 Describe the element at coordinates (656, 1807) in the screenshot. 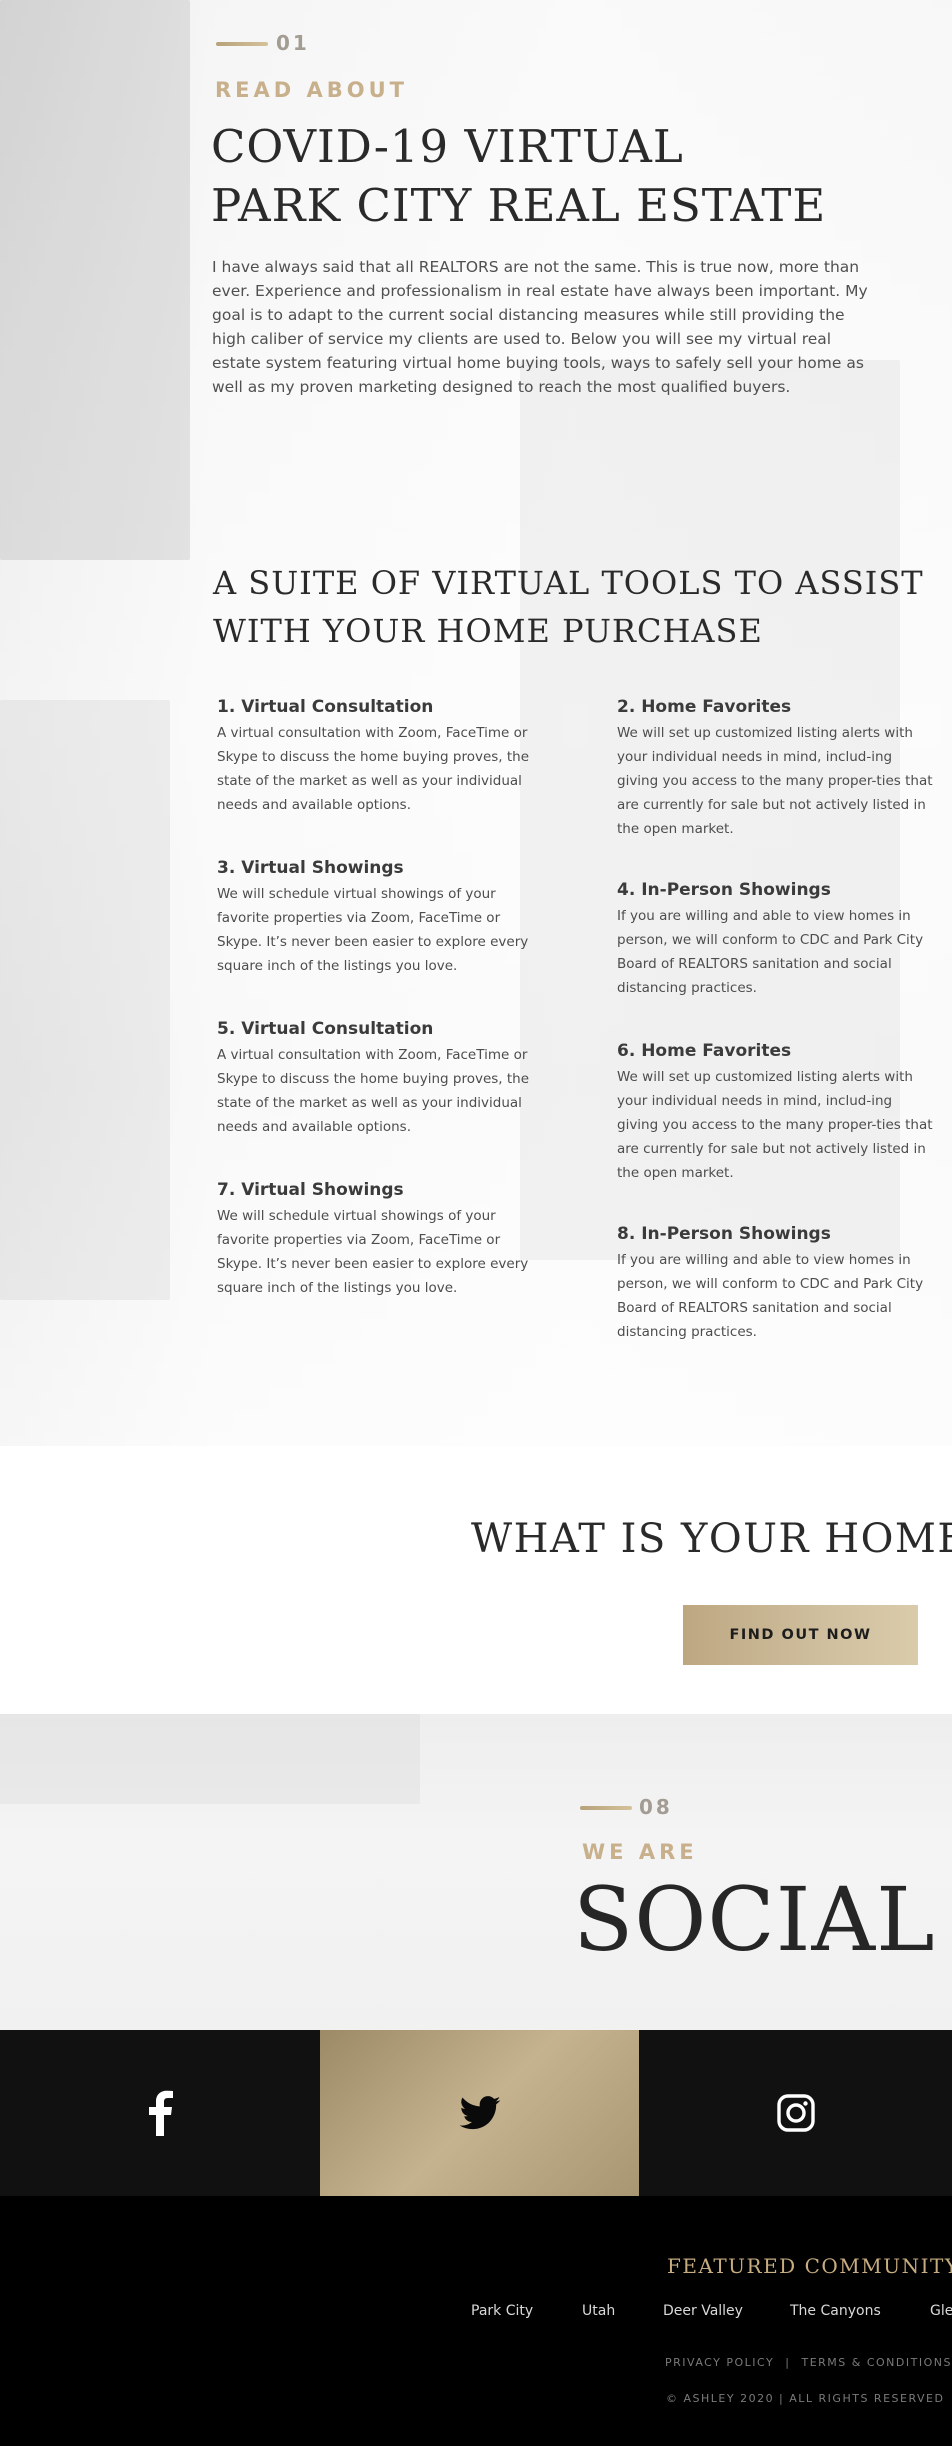

I see `section-number: 08` at that location.